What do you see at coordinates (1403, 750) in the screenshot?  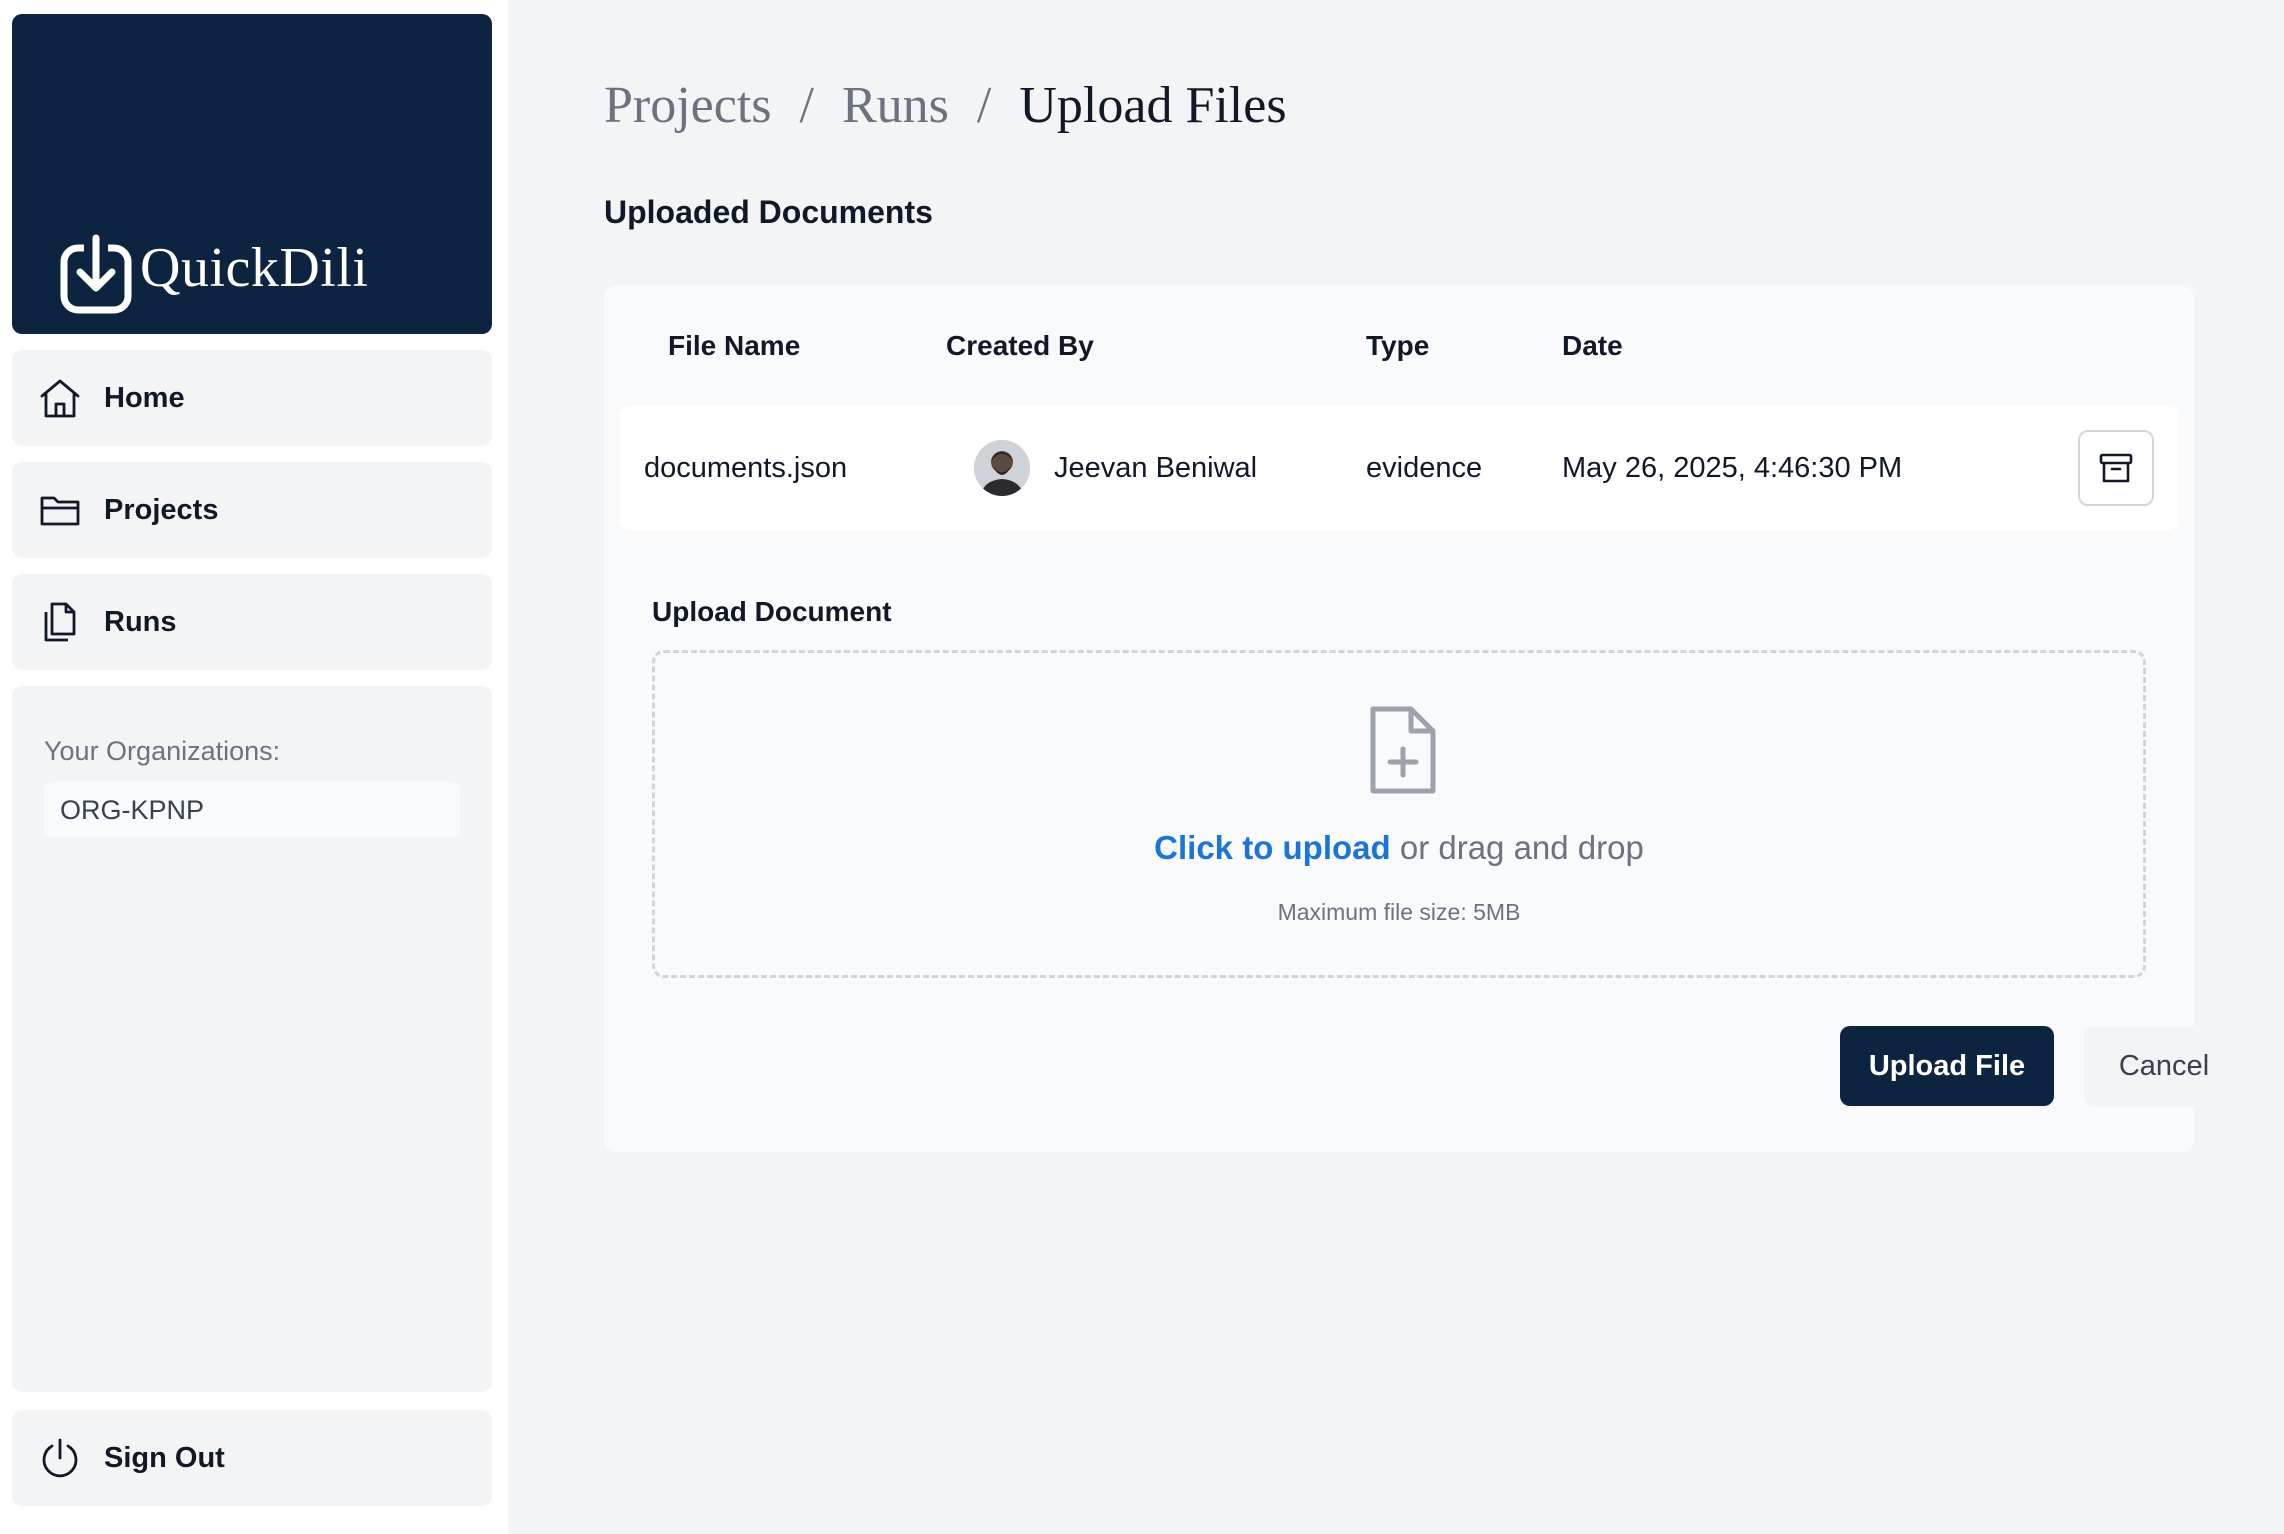 I see `file-plus-icon` at bounding box center [1403, 750].